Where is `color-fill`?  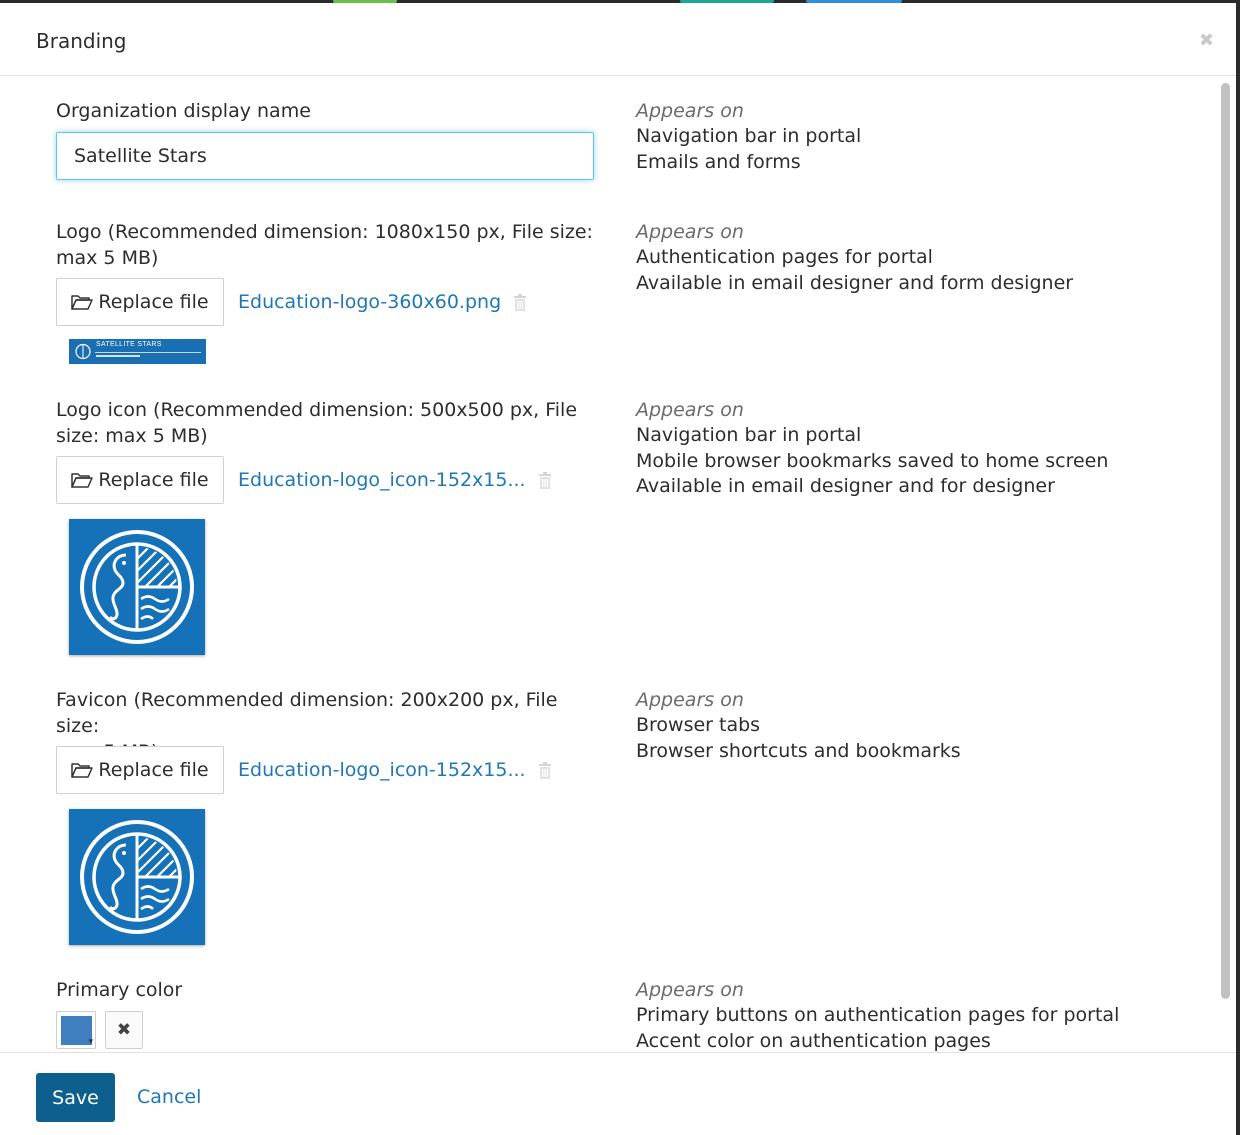
color-fill is located at coordinates (76, 1030).